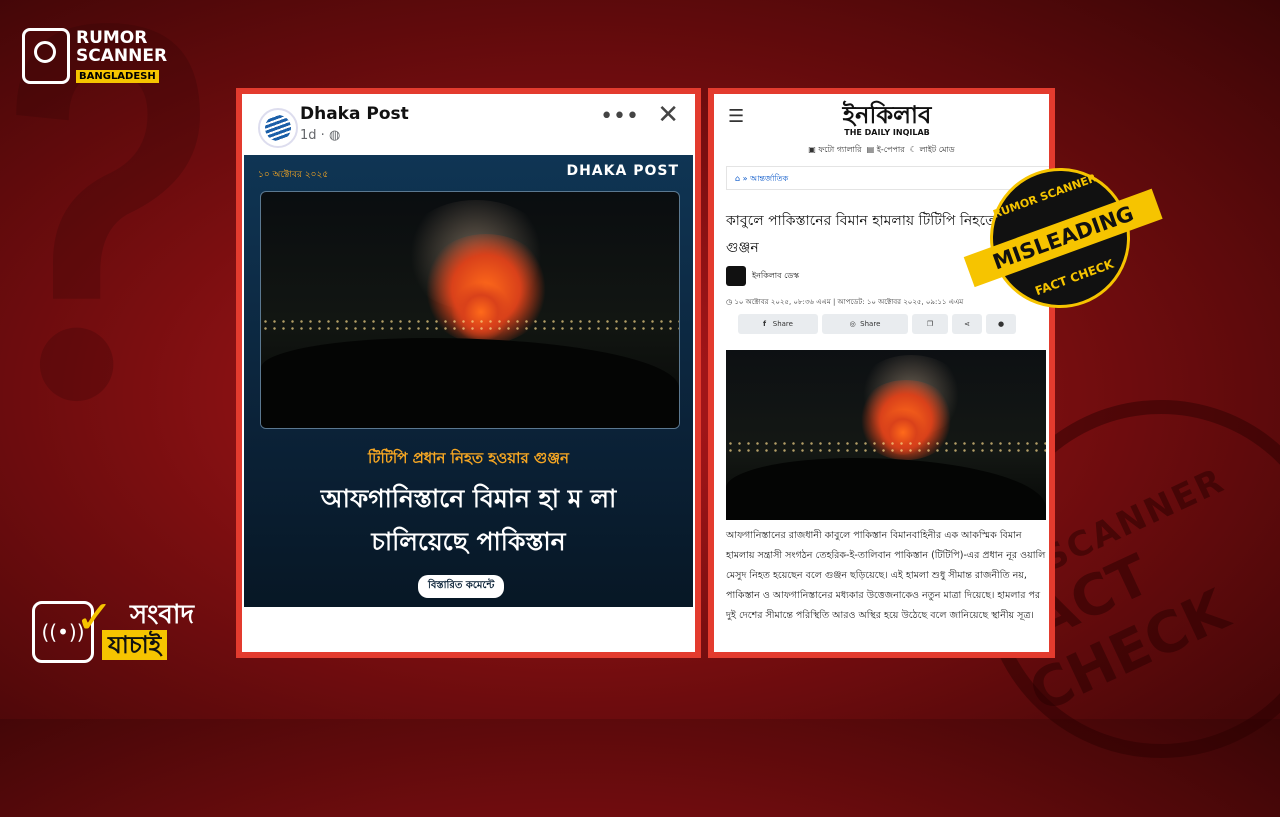 This screenshot has height=817, width=1280. Describe the element at coordinates (468, 458) in the screenshot. I see `post-kicker: টিটিপি প্রধান নিহত হওয়ার গুঞ্জন` at that location.